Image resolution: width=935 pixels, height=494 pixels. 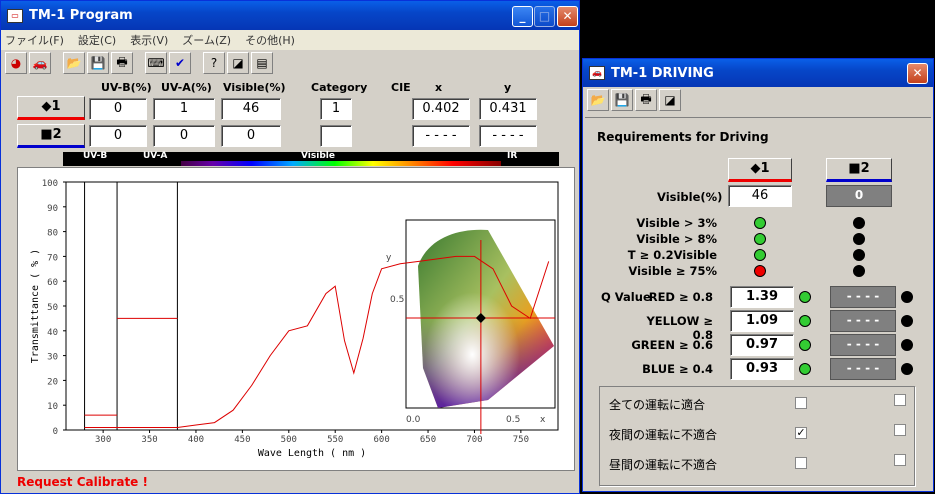 I want to click on sample-1-button: ◆1, so click(x=51, y=108).